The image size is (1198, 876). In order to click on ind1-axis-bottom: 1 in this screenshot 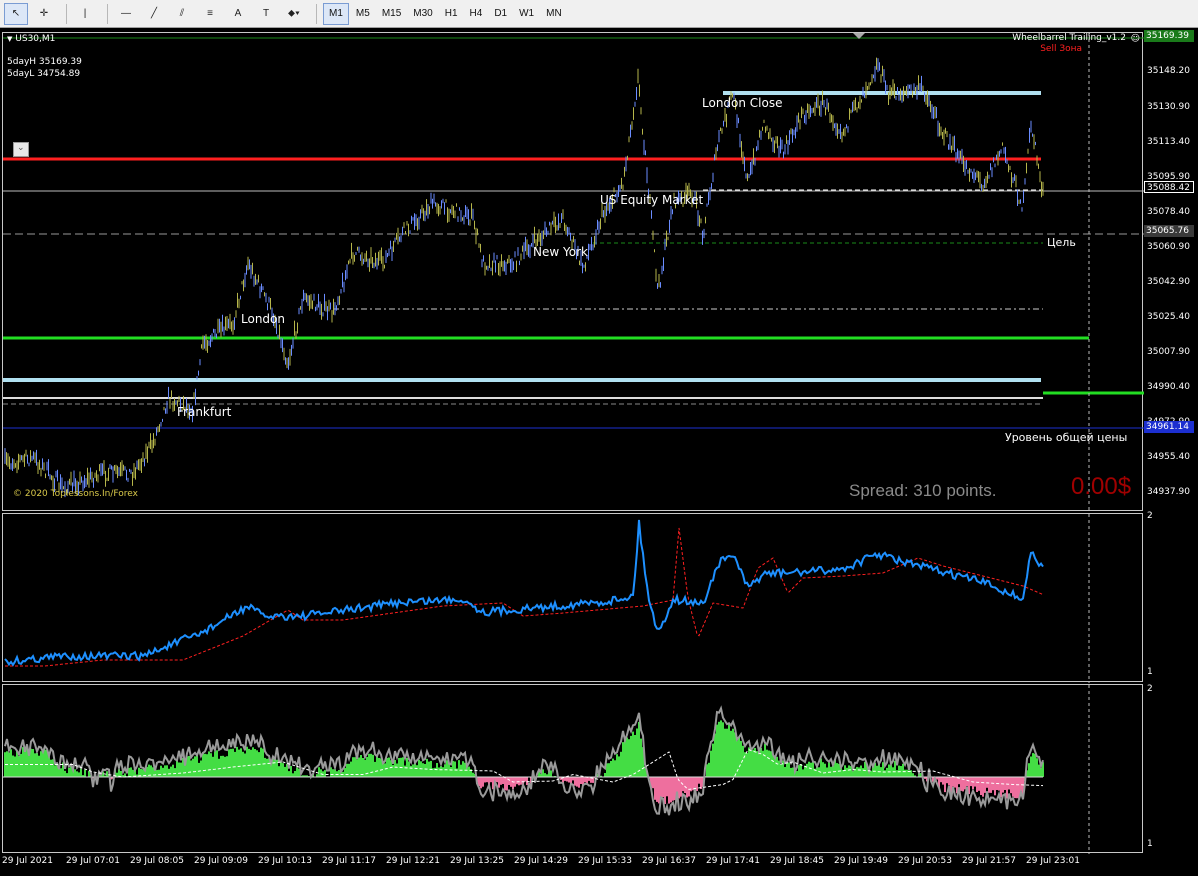, I will do `click(1150, 672)`.